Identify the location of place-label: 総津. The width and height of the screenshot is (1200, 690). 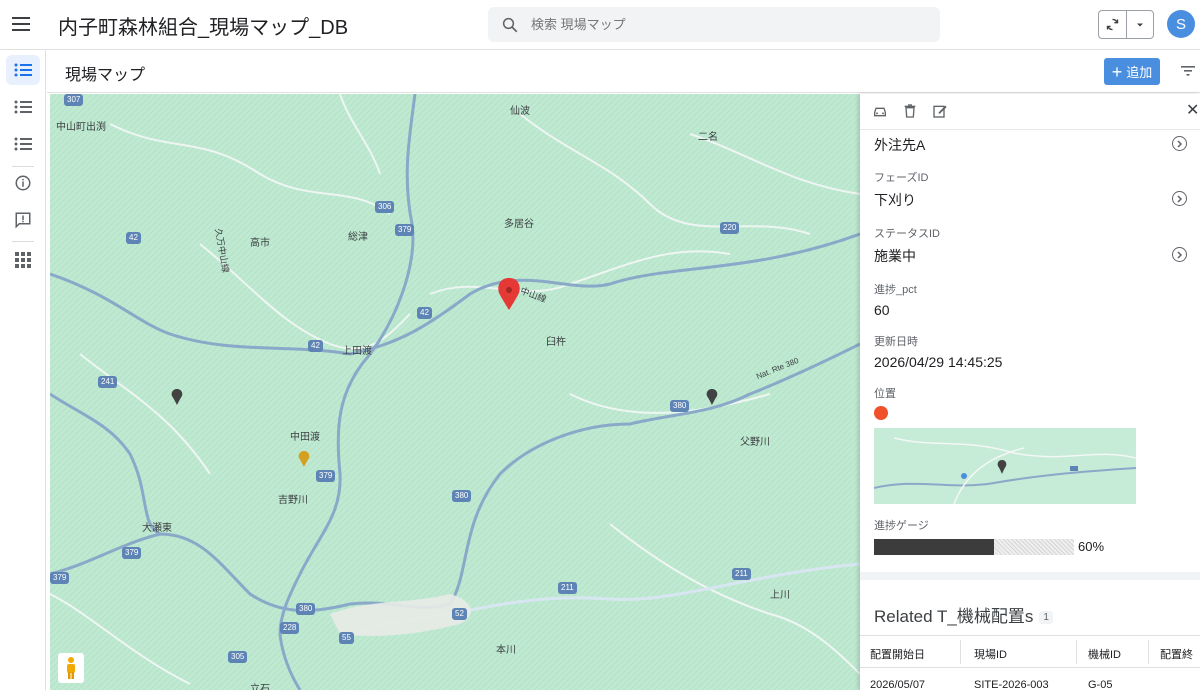
(358, 237).